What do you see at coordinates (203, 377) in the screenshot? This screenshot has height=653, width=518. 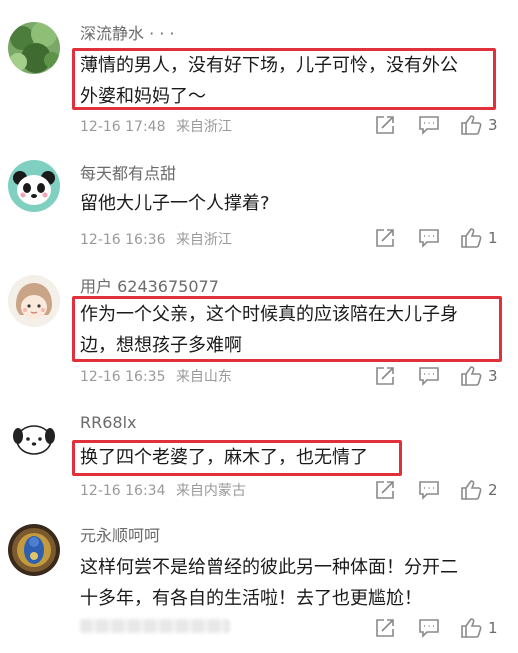 I see `comment-location: 来自山东` at bounding box center [203, 377].